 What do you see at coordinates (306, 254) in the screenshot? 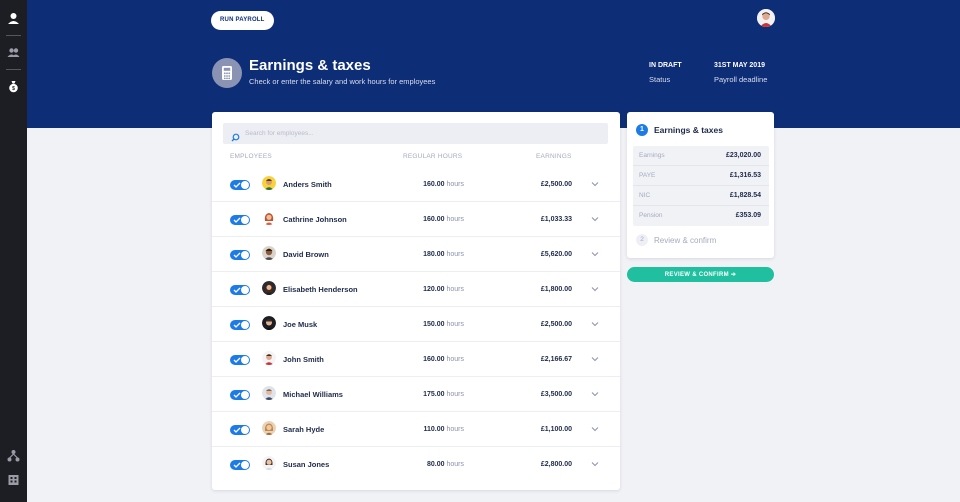
I see `employee-name: David Brown` at bounding box center [306, 254].